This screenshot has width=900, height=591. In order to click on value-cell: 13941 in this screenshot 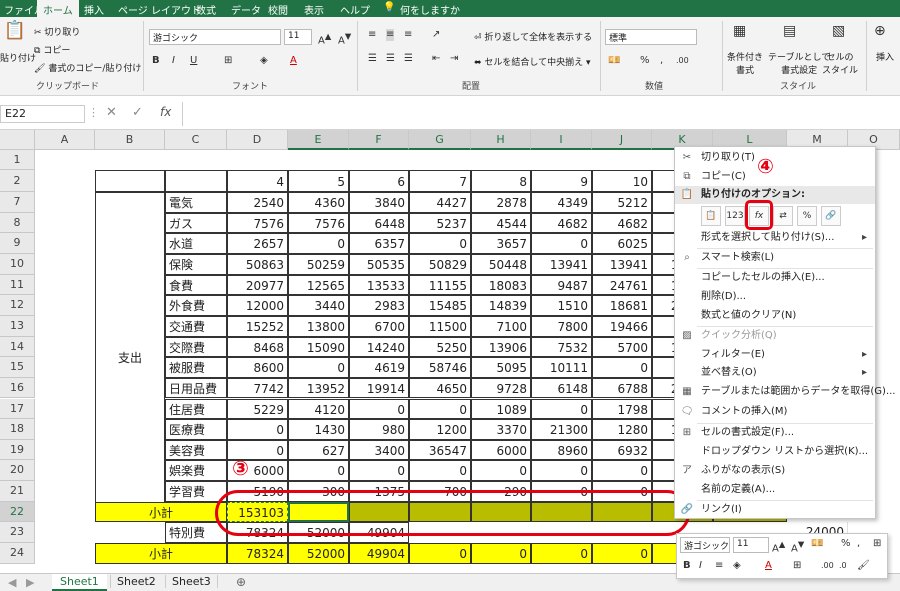, I will do `click(561, 264)`.